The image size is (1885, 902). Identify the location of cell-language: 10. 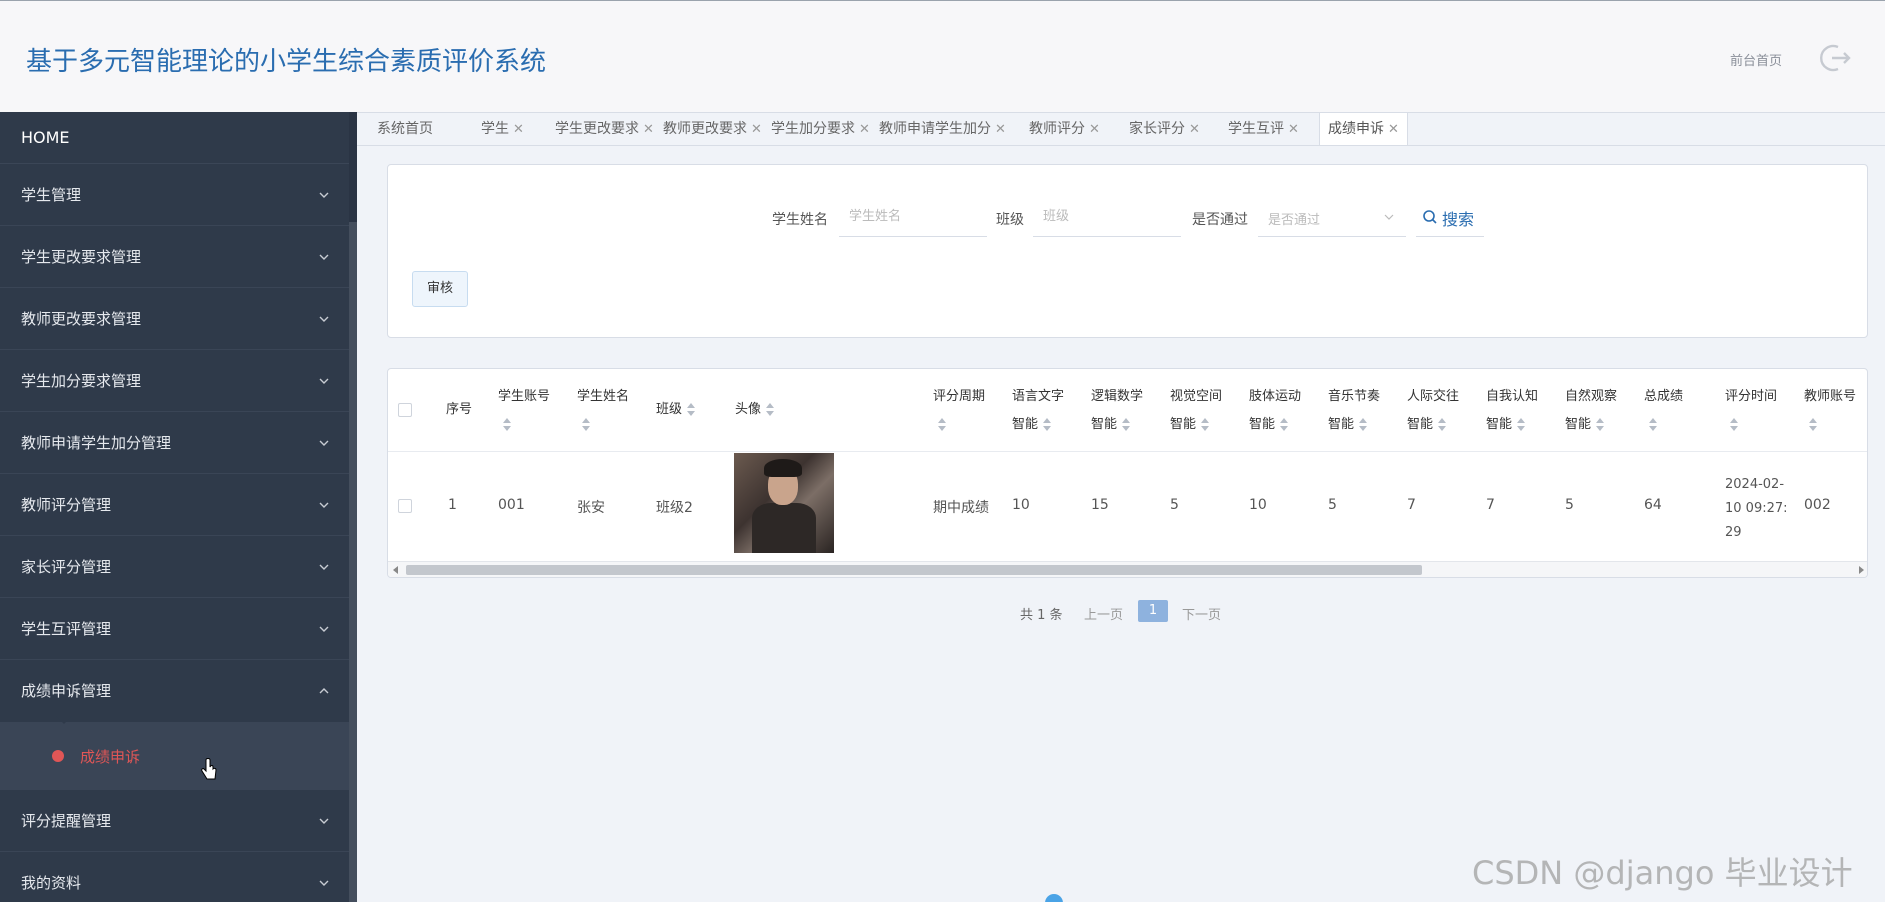
(1021, 505).